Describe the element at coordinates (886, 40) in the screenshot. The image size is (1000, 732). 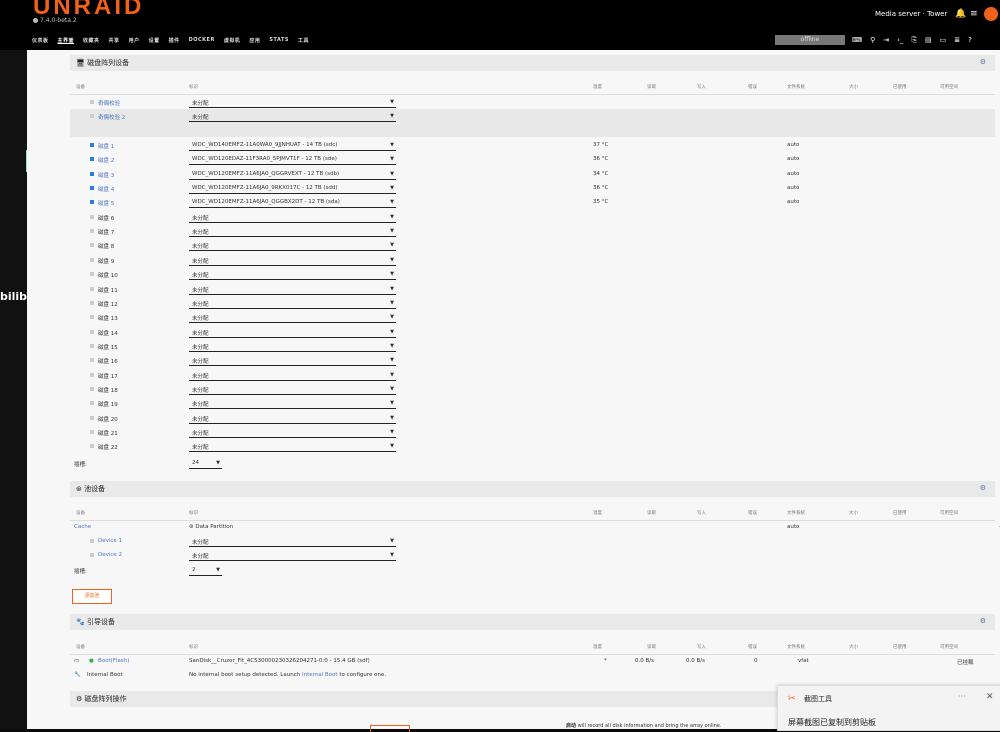
I see `logout-icon: ⇥` at that location.